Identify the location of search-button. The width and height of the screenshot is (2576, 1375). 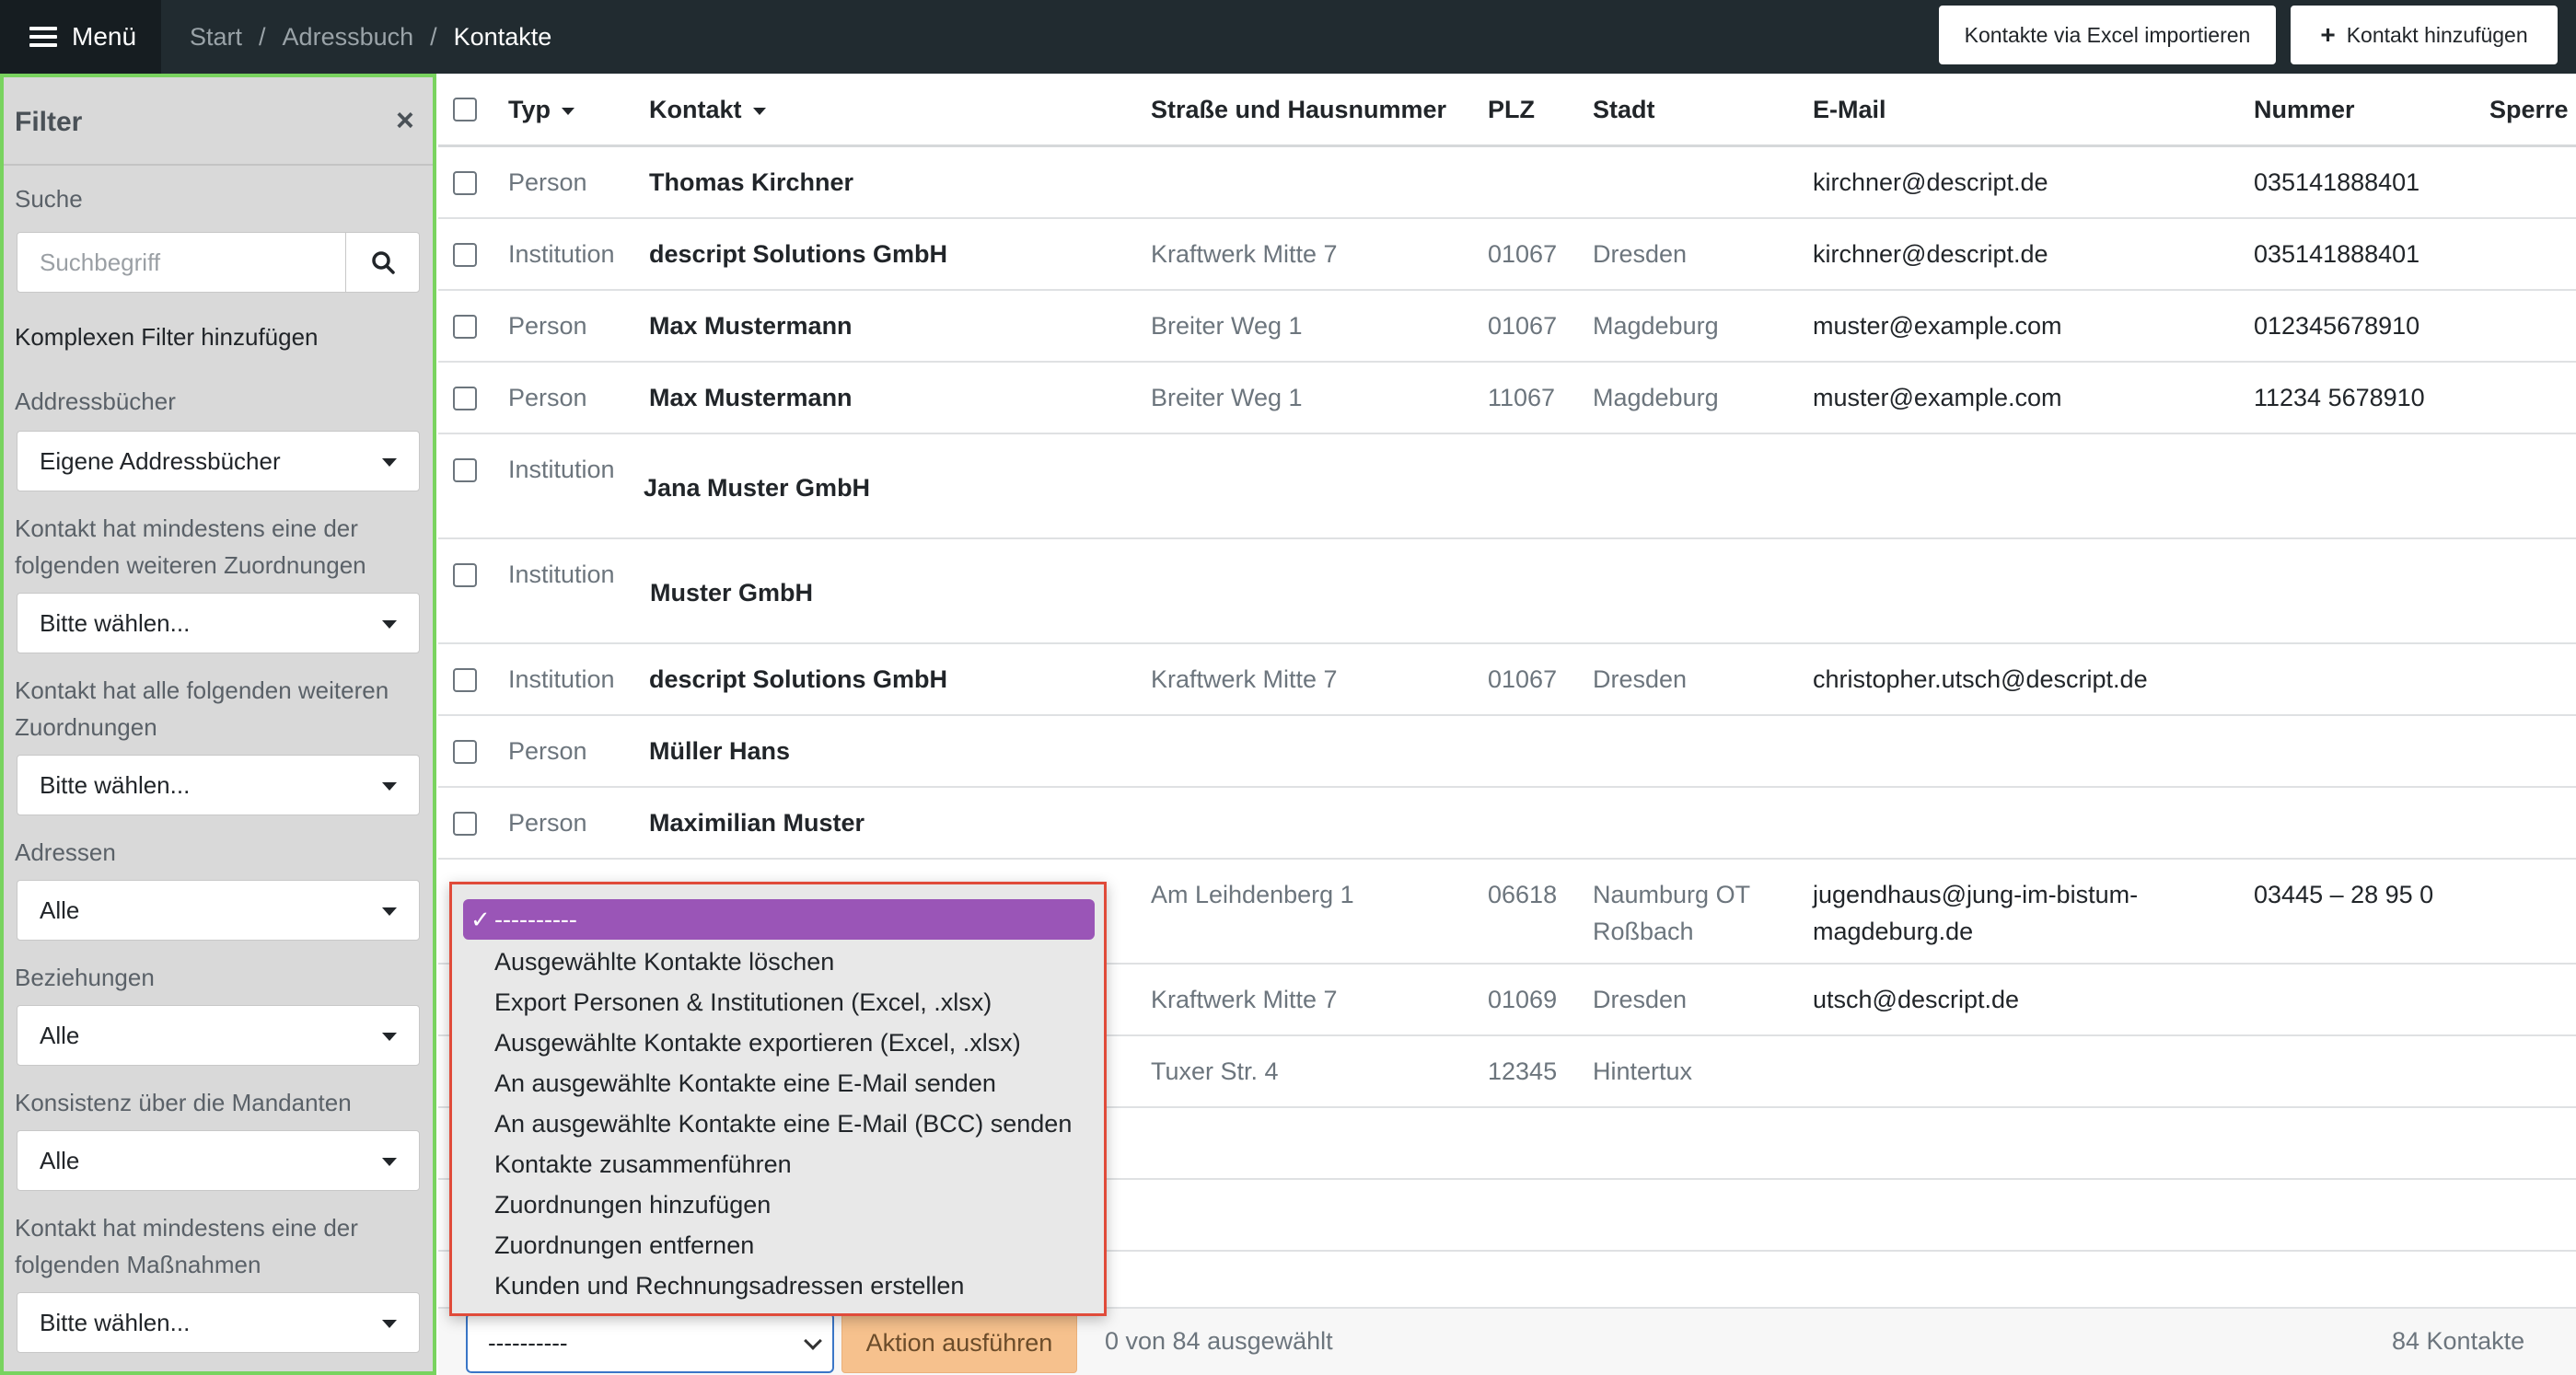
(382, 262).